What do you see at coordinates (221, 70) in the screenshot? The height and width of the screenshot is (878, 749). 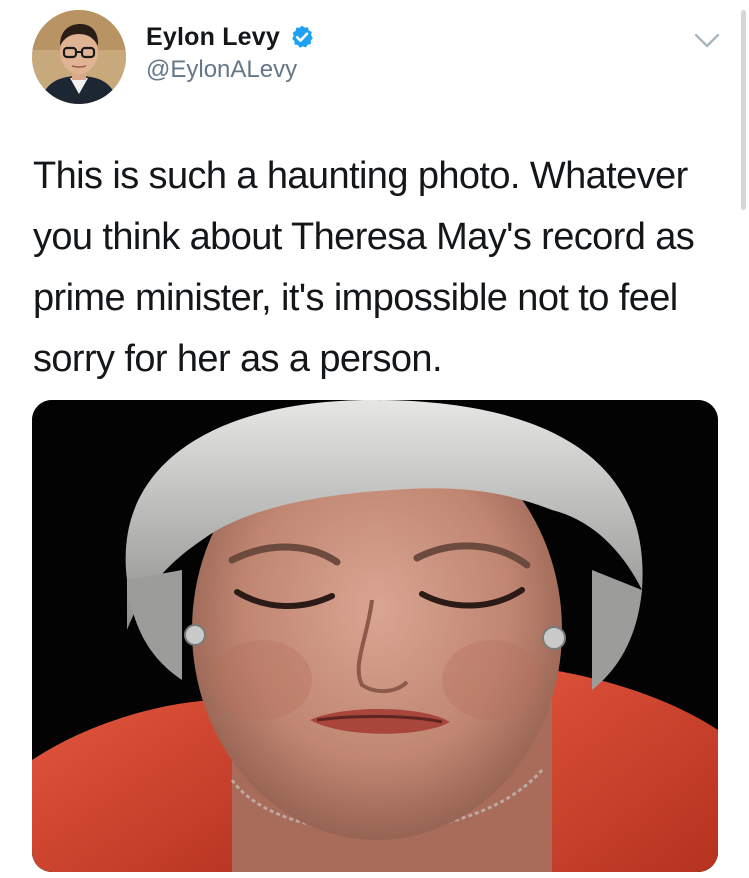 I see `author-handle: @EylonALevy` at bounding box center [221, 70].